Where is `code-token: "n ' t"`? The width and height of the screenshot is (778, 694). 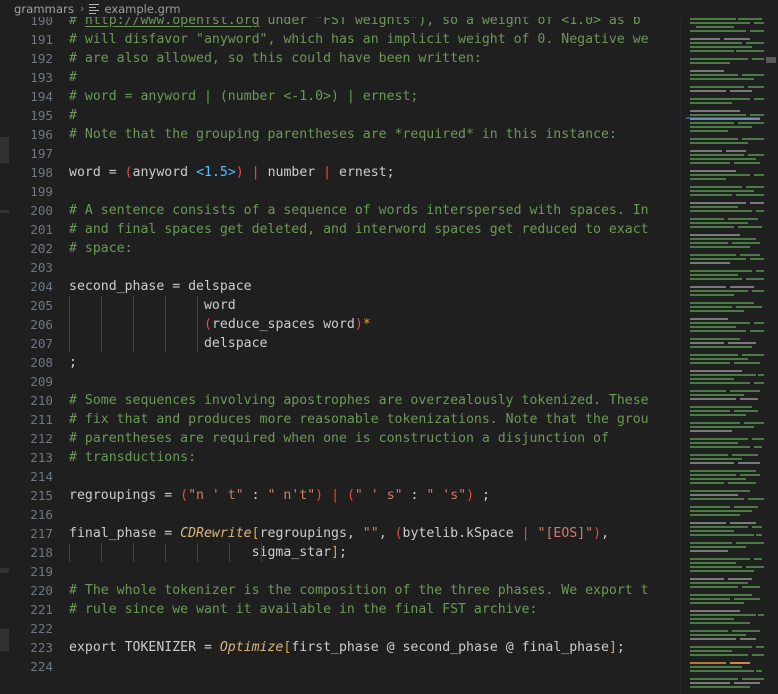
code-token: "n ' t" is located at coordinates (216, 495).